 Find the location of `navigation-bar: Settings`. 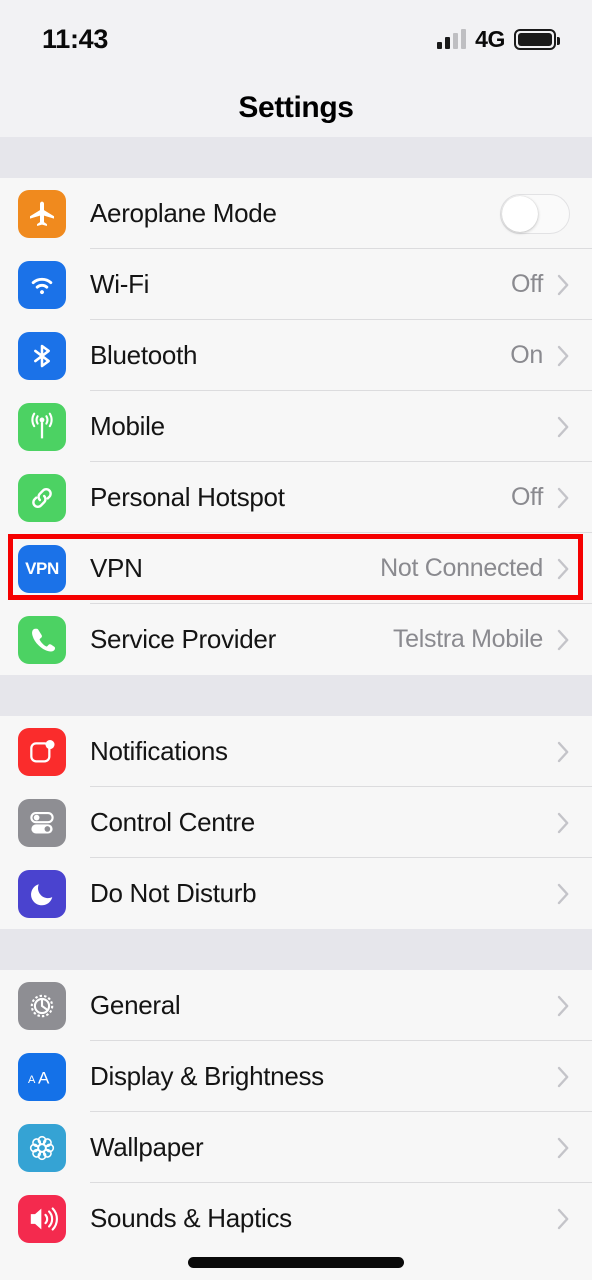

navigation-bar: Settings is located at coordinates (296, 107).